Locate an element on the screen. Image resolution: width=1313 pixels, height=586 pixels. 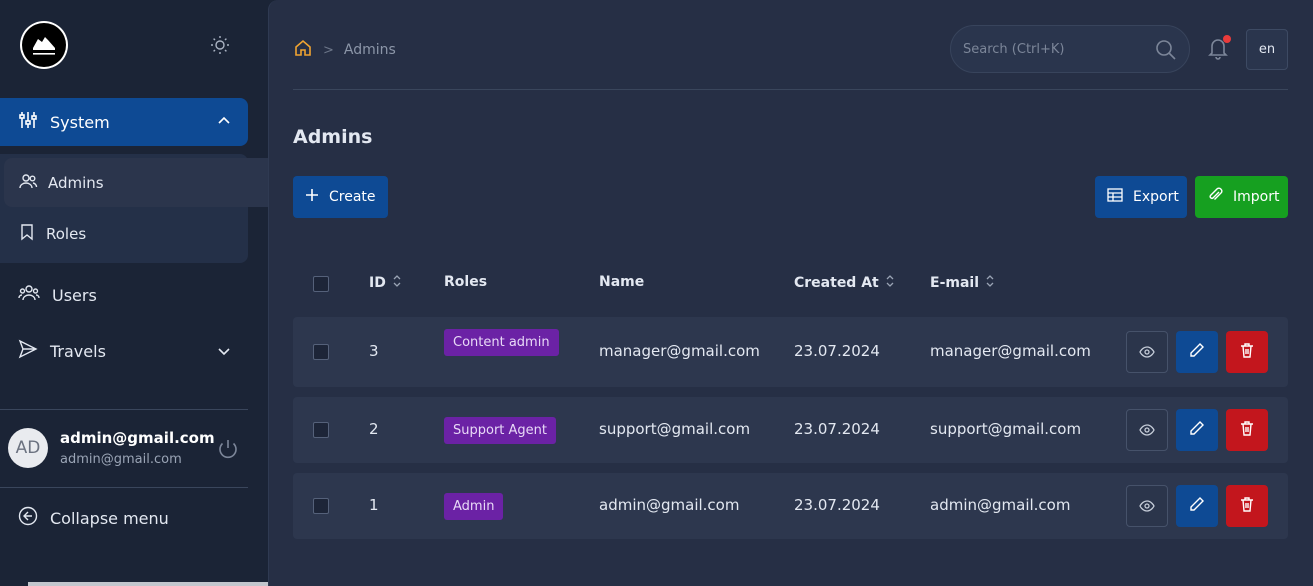
nav-users-label: Users is located at coordinates (74, 295).